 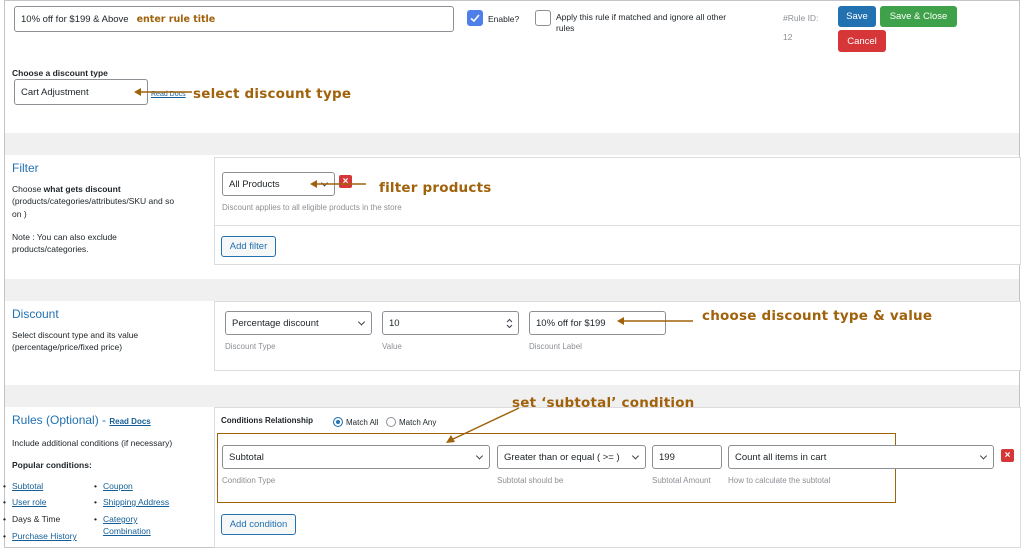 What do you see at coordinates (267, 420) in the screenshot?
I see `conditions-relationship-label: Conditions Relationship` at bounding box center [267, 420].